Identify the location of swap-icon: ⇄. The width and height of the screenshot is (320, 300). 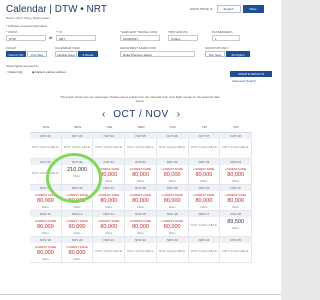
(50, 37).